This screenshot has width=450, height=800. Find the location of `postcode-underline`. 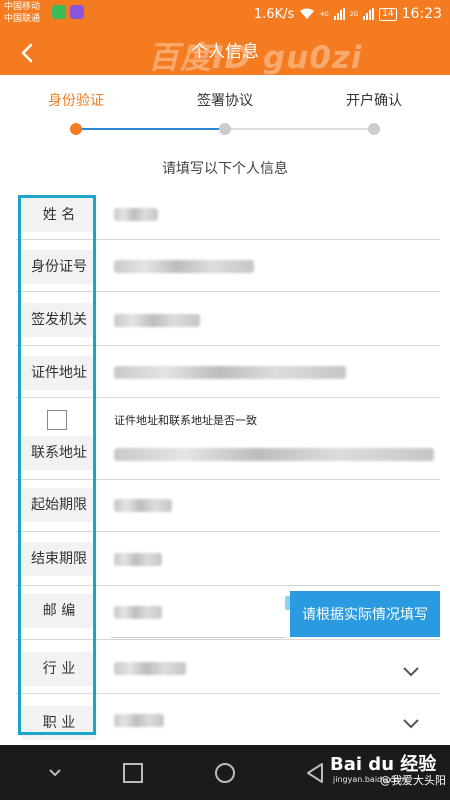

postcode-underline is located at coordinates (198, 637).